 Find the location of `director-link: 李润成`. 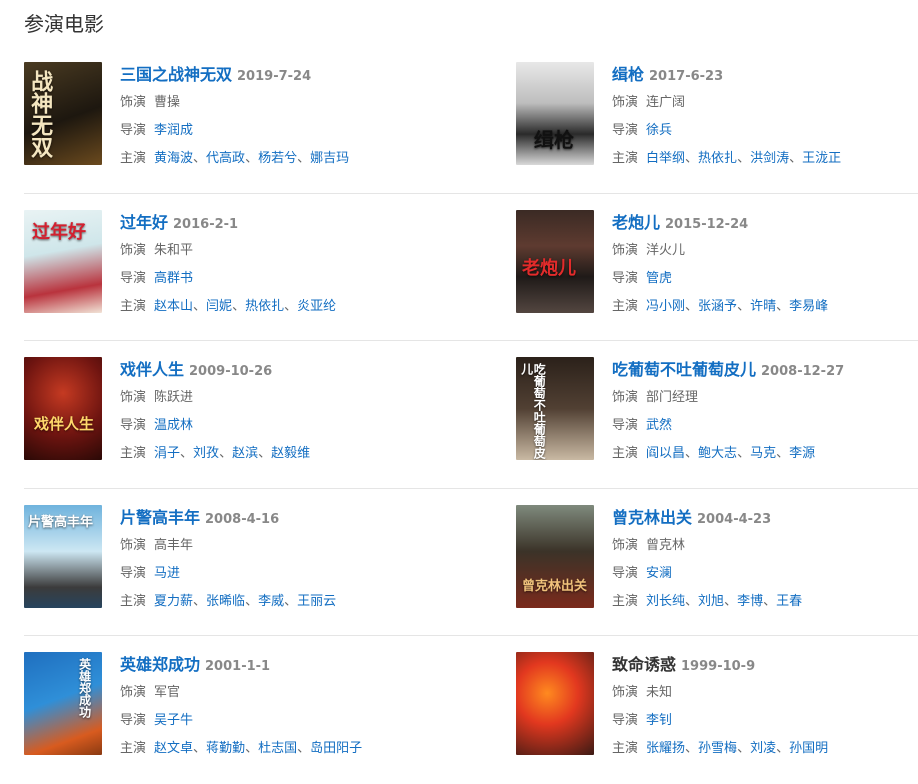

director-link: 李润成 is located at coordinates (173, 130).